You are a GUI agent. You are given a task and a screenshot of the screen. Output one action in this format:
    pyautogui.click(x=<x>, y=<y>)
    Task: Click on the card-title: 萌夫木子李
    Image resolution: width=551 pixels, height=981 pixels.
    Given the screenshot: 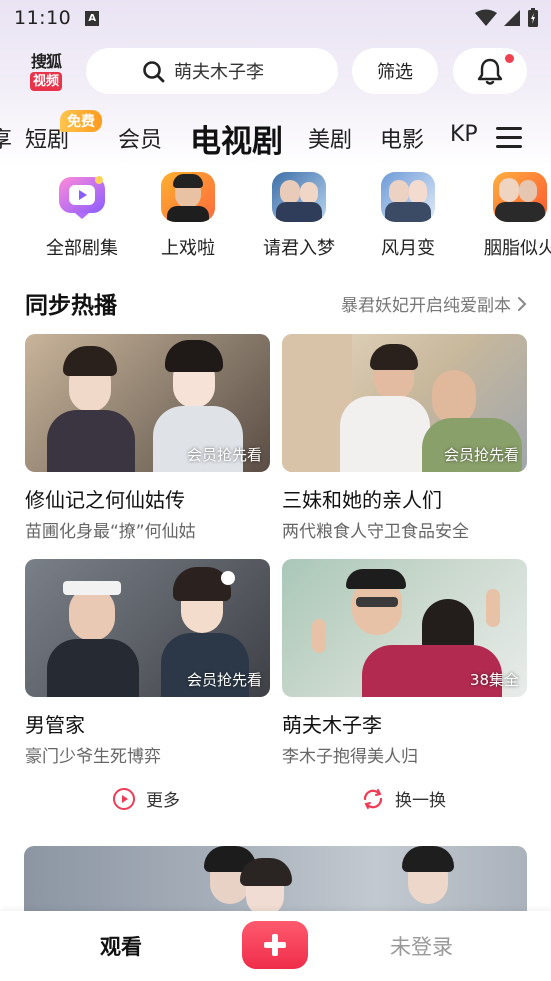 What is the action you would take?
    pyautogui.click(x=332, y=725)
    